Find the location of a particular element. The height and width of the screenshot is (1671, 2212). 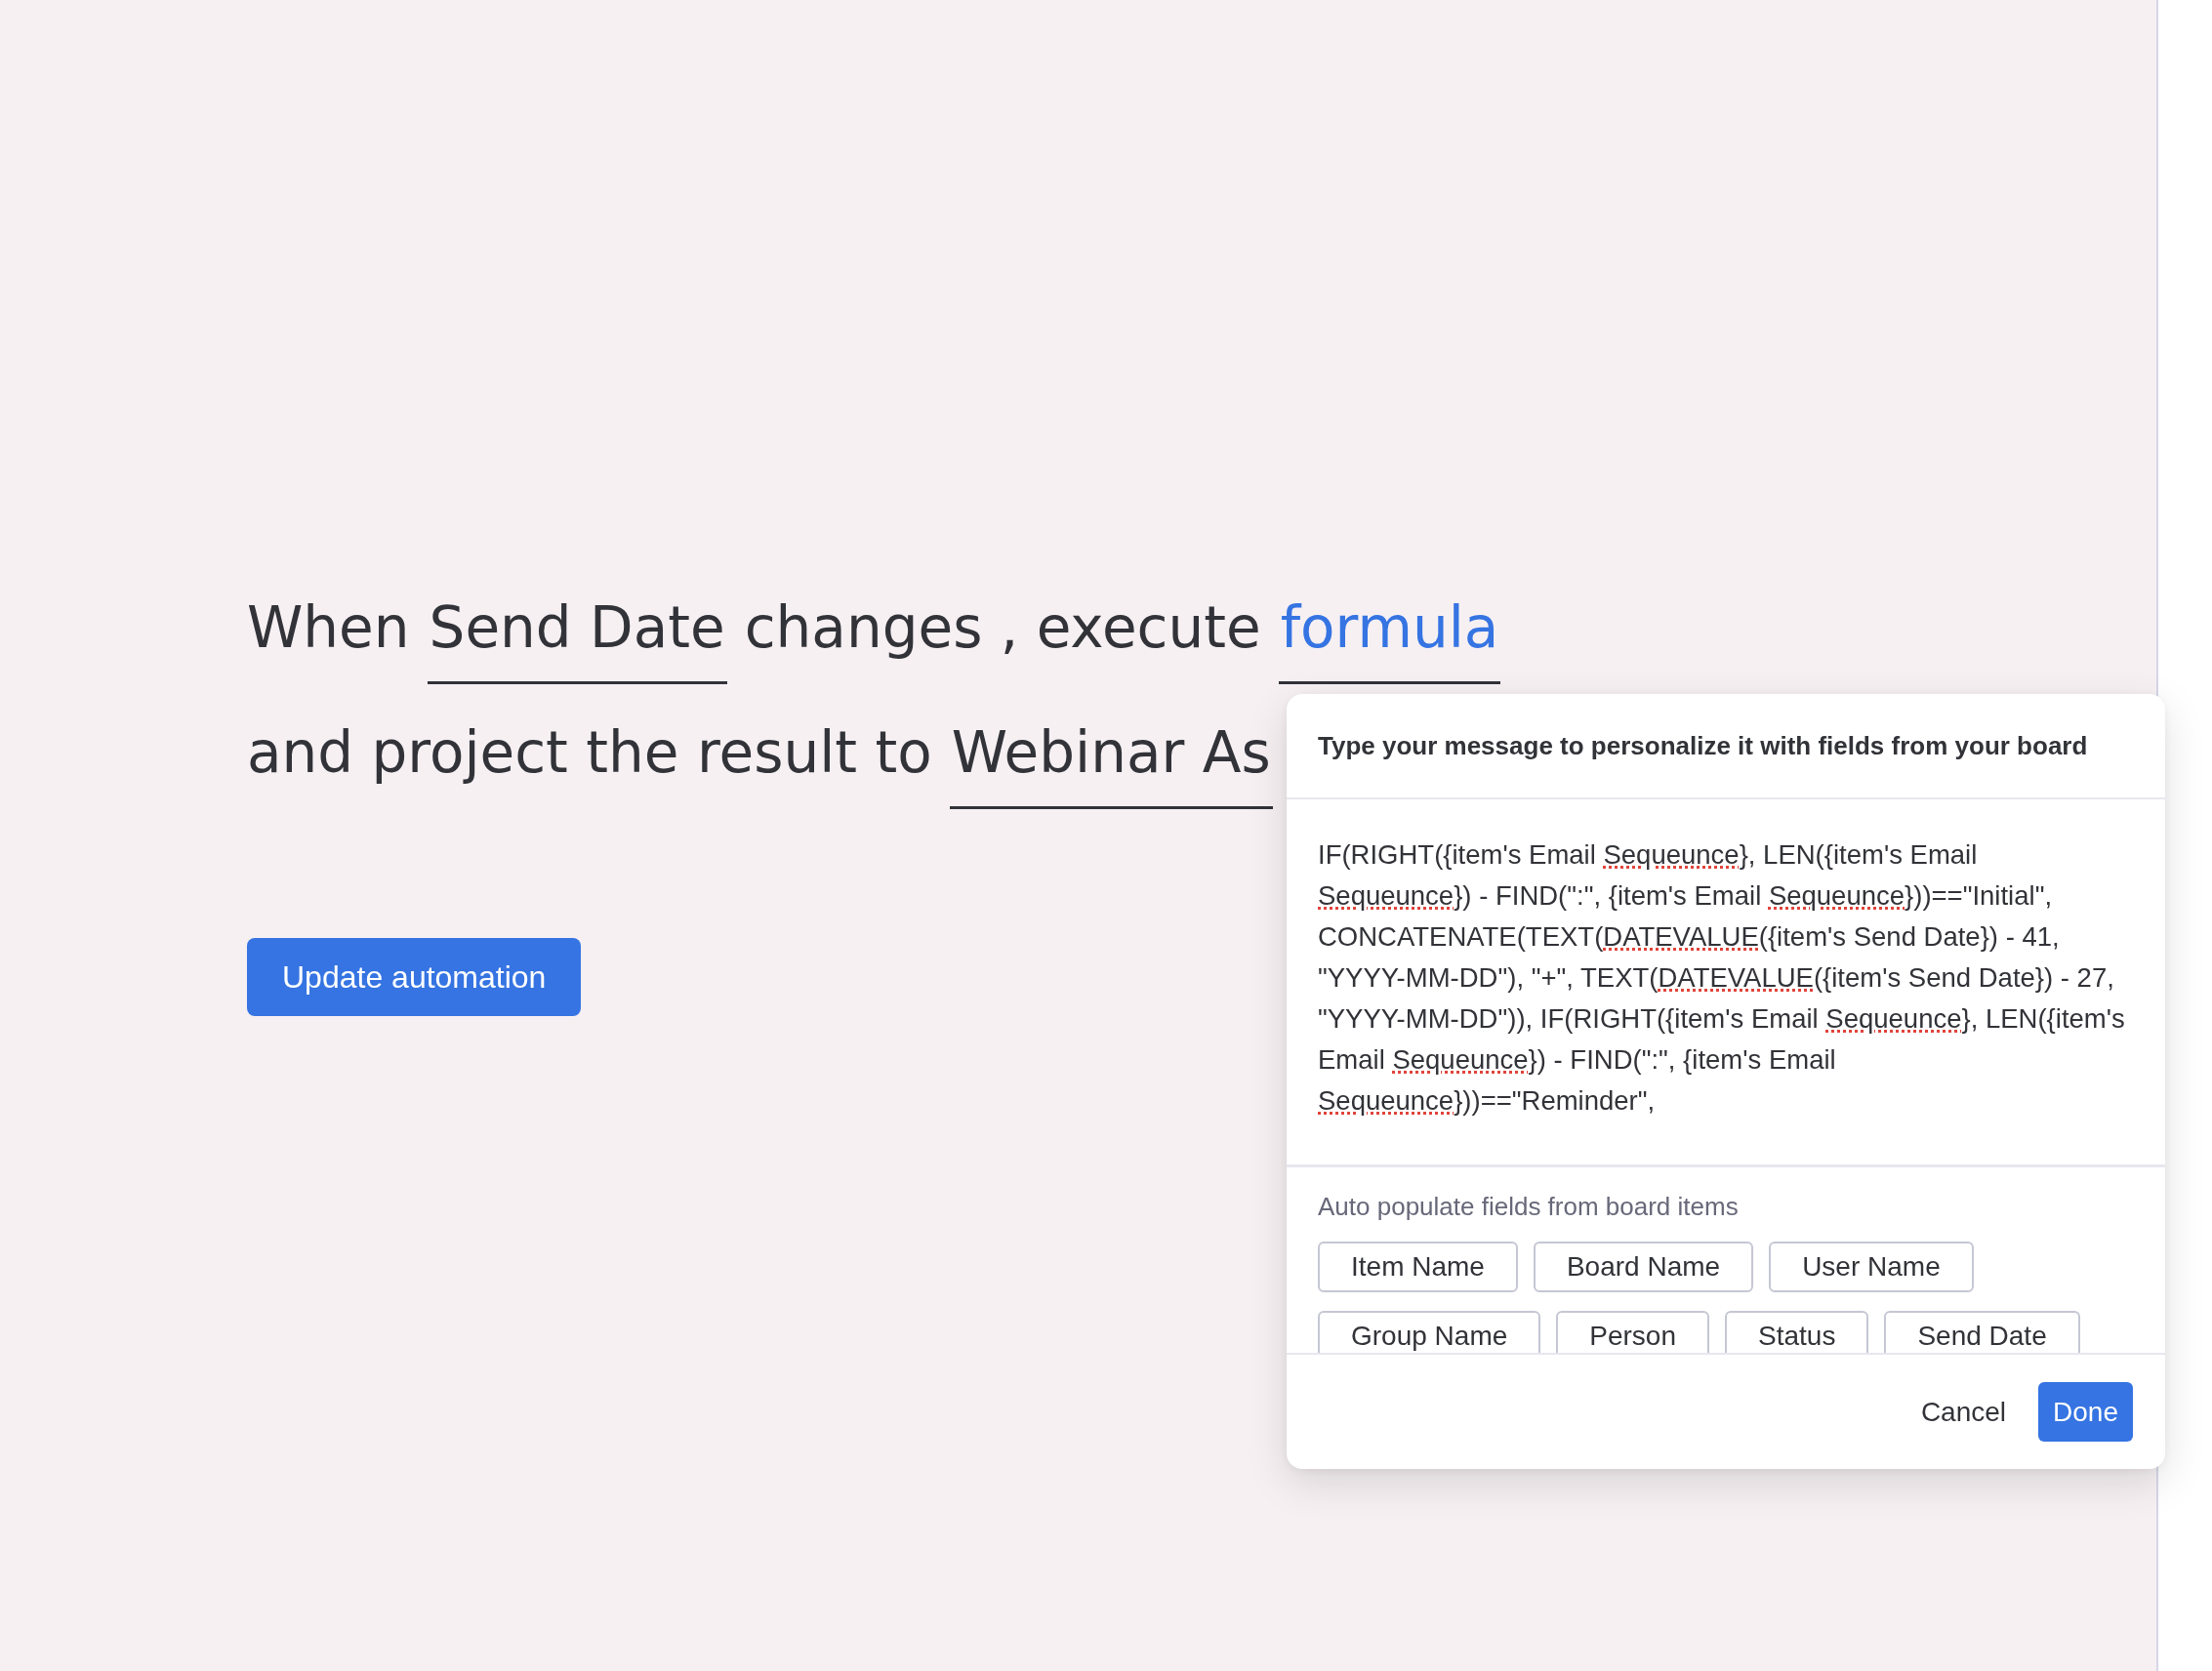

field-chip: Status is located at coordinates (1797, 1332).